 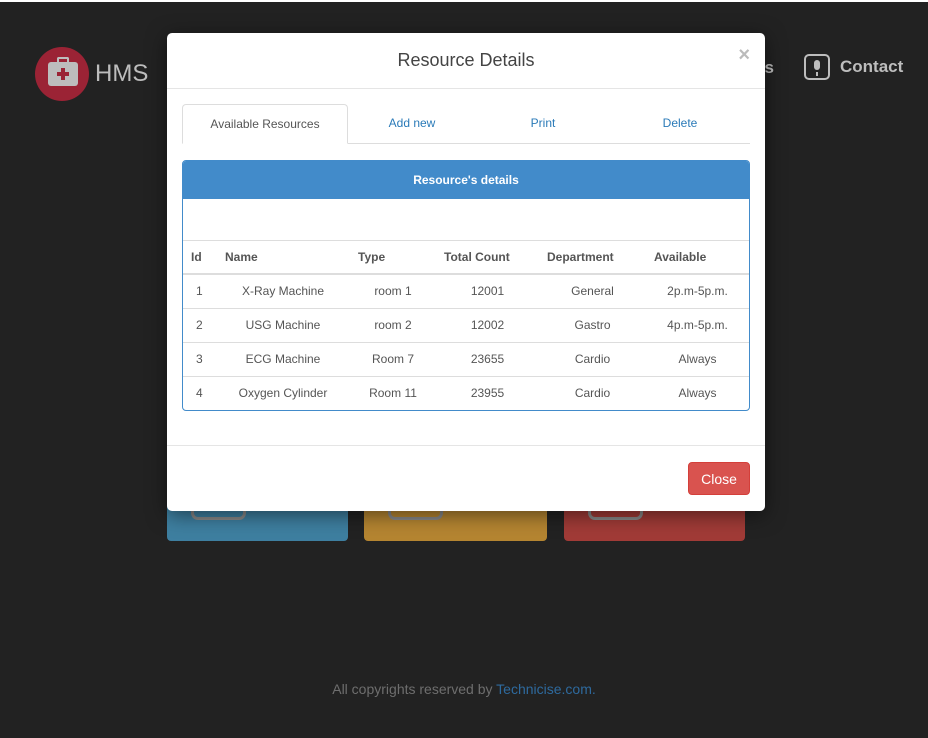 I want to click on tab-add-new: Add new, so click(x=412, y=123).